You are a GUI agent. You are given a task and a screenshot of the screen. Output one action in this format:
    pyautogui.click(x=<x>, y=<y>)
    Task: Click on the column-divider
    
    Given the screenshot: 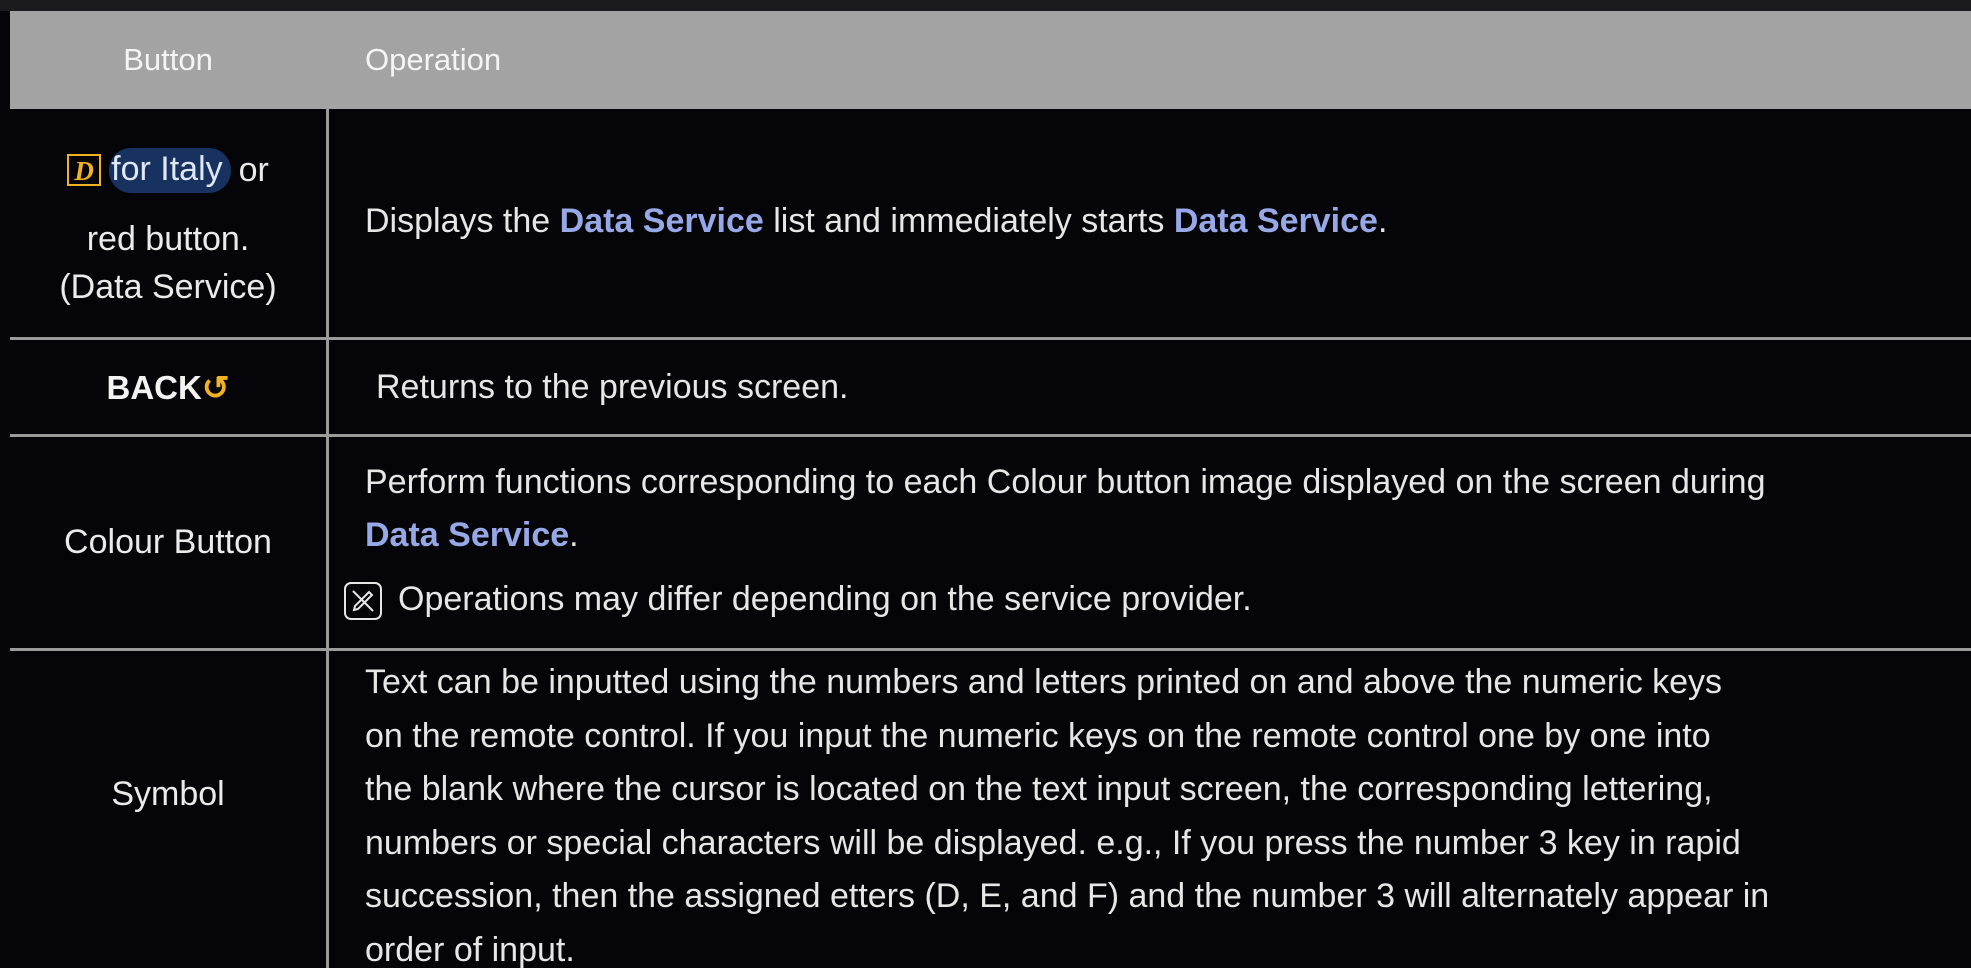 What is the action you would take?
    pyautogui.click(x=327, y=538)
    